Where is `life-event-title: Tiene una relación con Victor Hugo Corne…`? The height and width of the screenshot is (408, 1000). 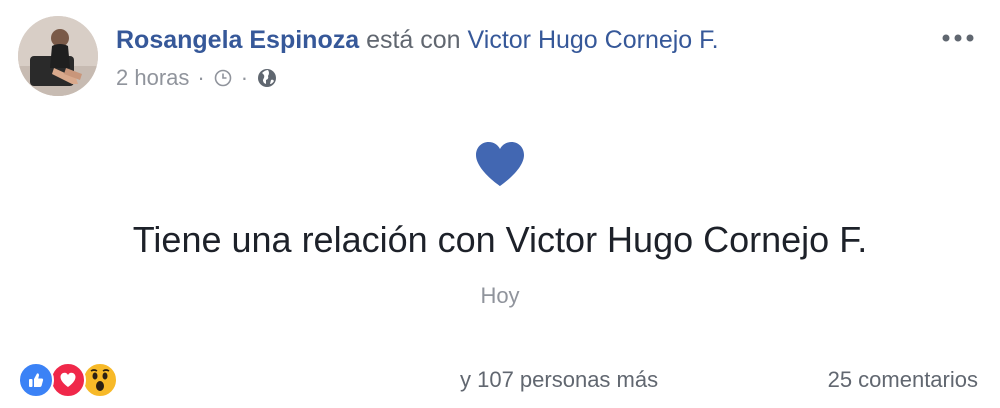 life-event-title: Tiene una relación con Victor Hugo Corne… is located at coordinates (500, 239).